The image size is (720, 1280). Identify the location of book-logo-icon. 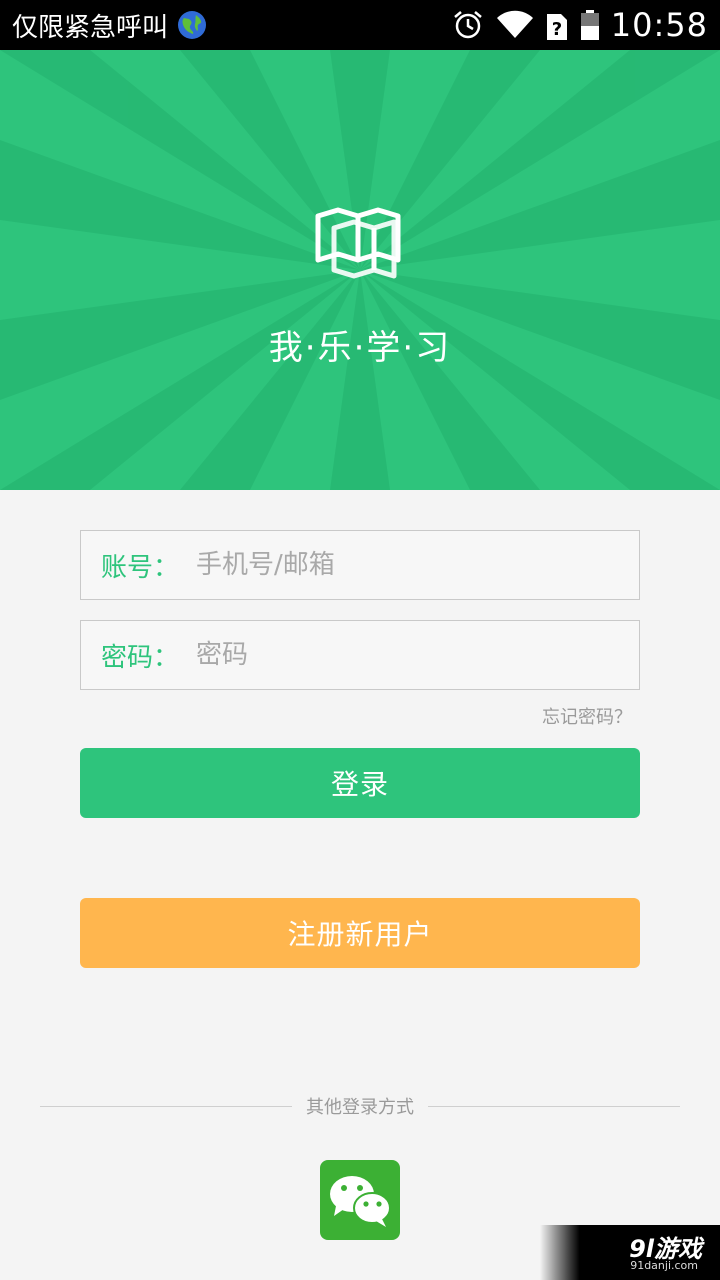
(358, 243).